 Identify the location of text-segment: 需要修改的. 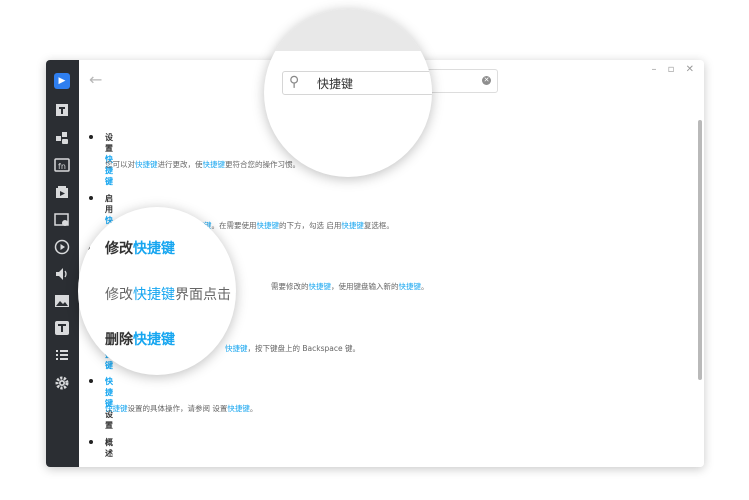
(290, 286).